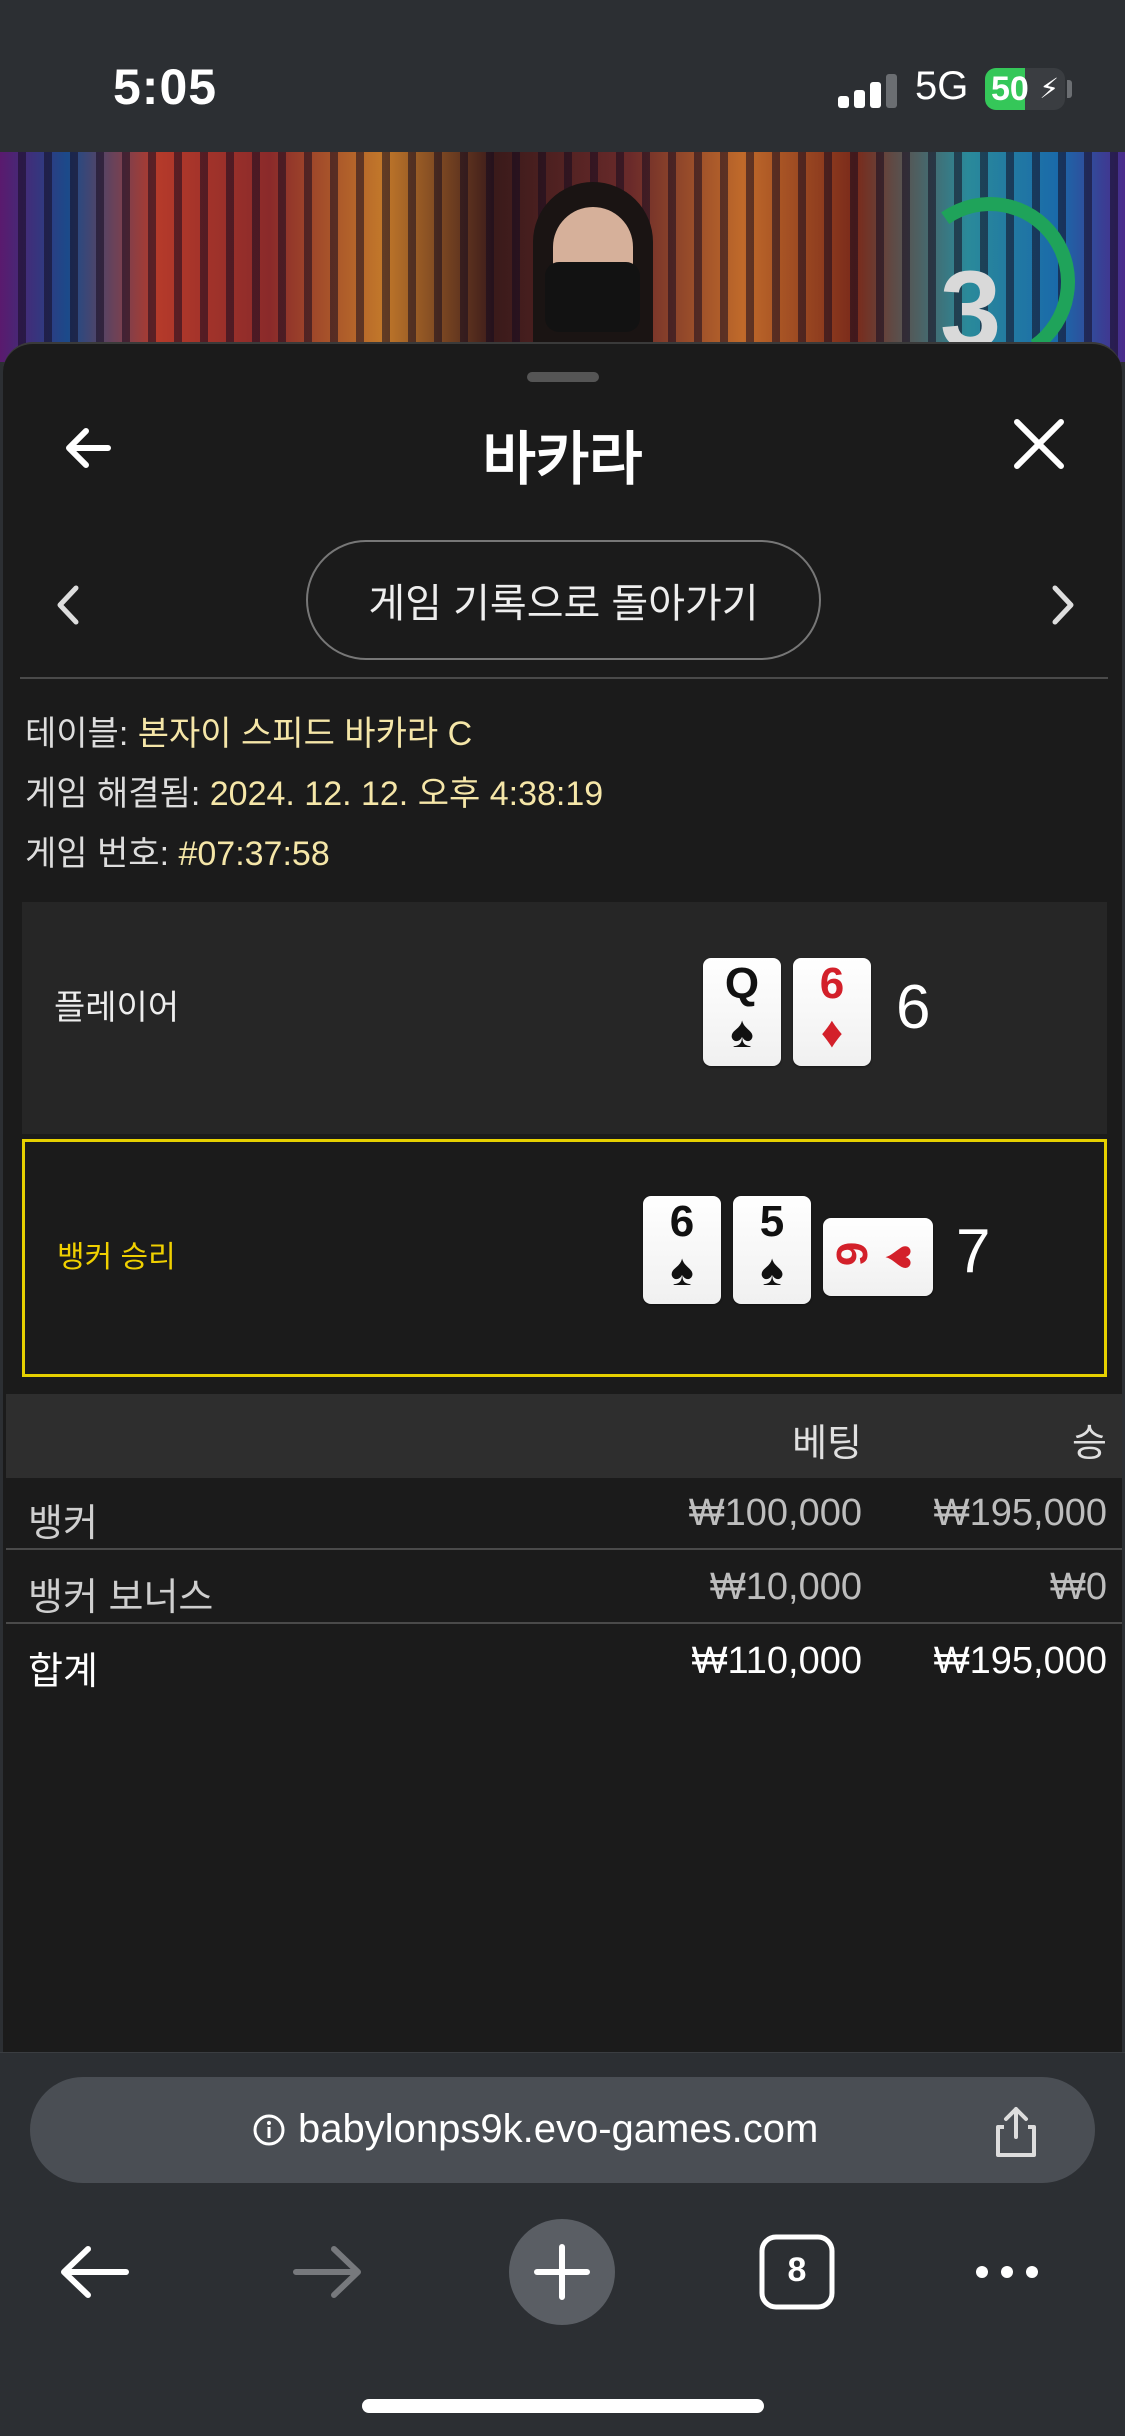  What do you see at coordinates (563, 377) in the screenshot?
I see `sheet-grabber` at bounding box center [563, 377].